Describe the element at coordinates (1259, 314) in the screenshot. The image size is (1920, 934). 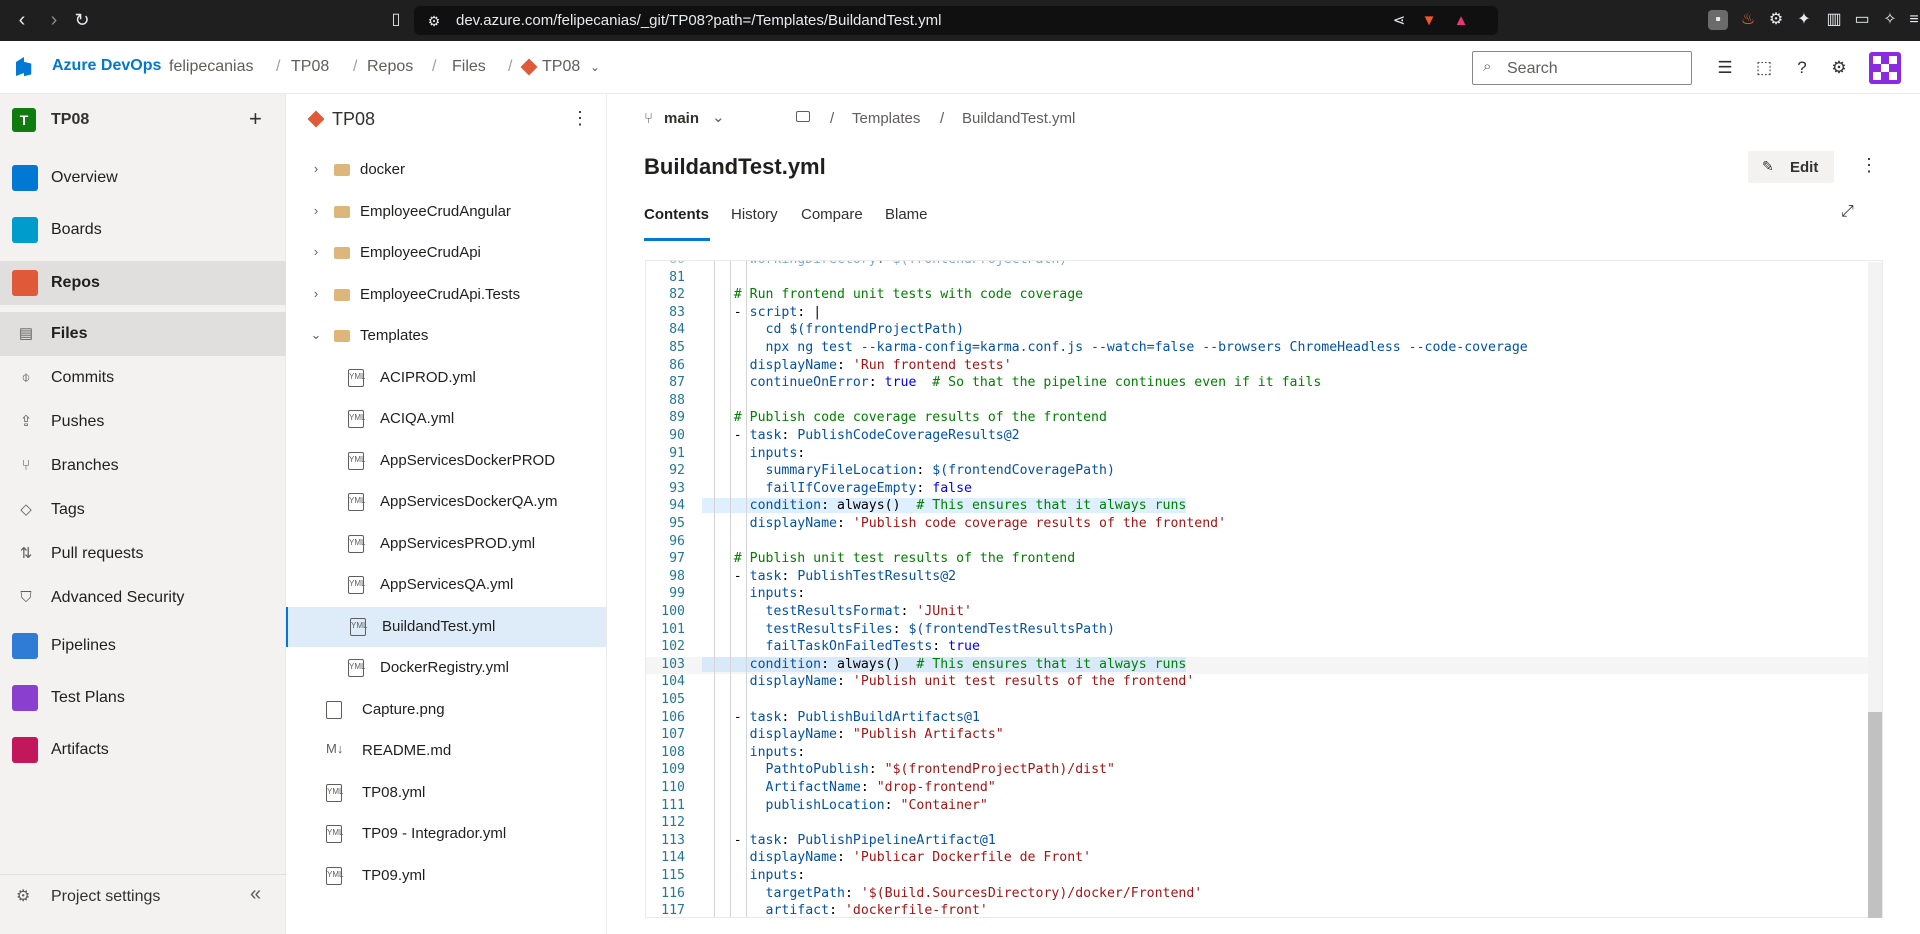
I see `code-line: 83 - script: |` at that location.